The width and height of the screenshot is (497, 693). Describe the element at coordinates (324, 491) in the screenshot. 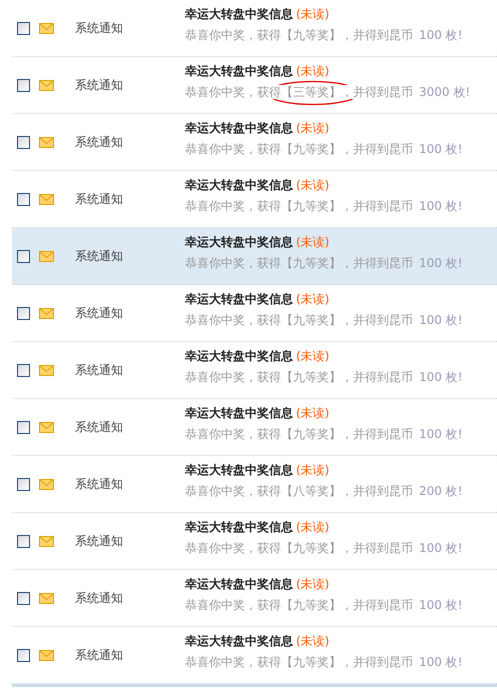

I see `message-text: 恭喜你中奖，获得【八等奖】，并得到昆币 200 枚!` at that location.